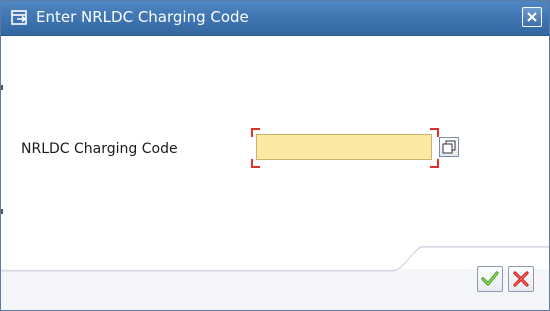 Image resolution: width=550 pixels, height=311 pixels. I want to click on cancel-button, so click(521, 279).